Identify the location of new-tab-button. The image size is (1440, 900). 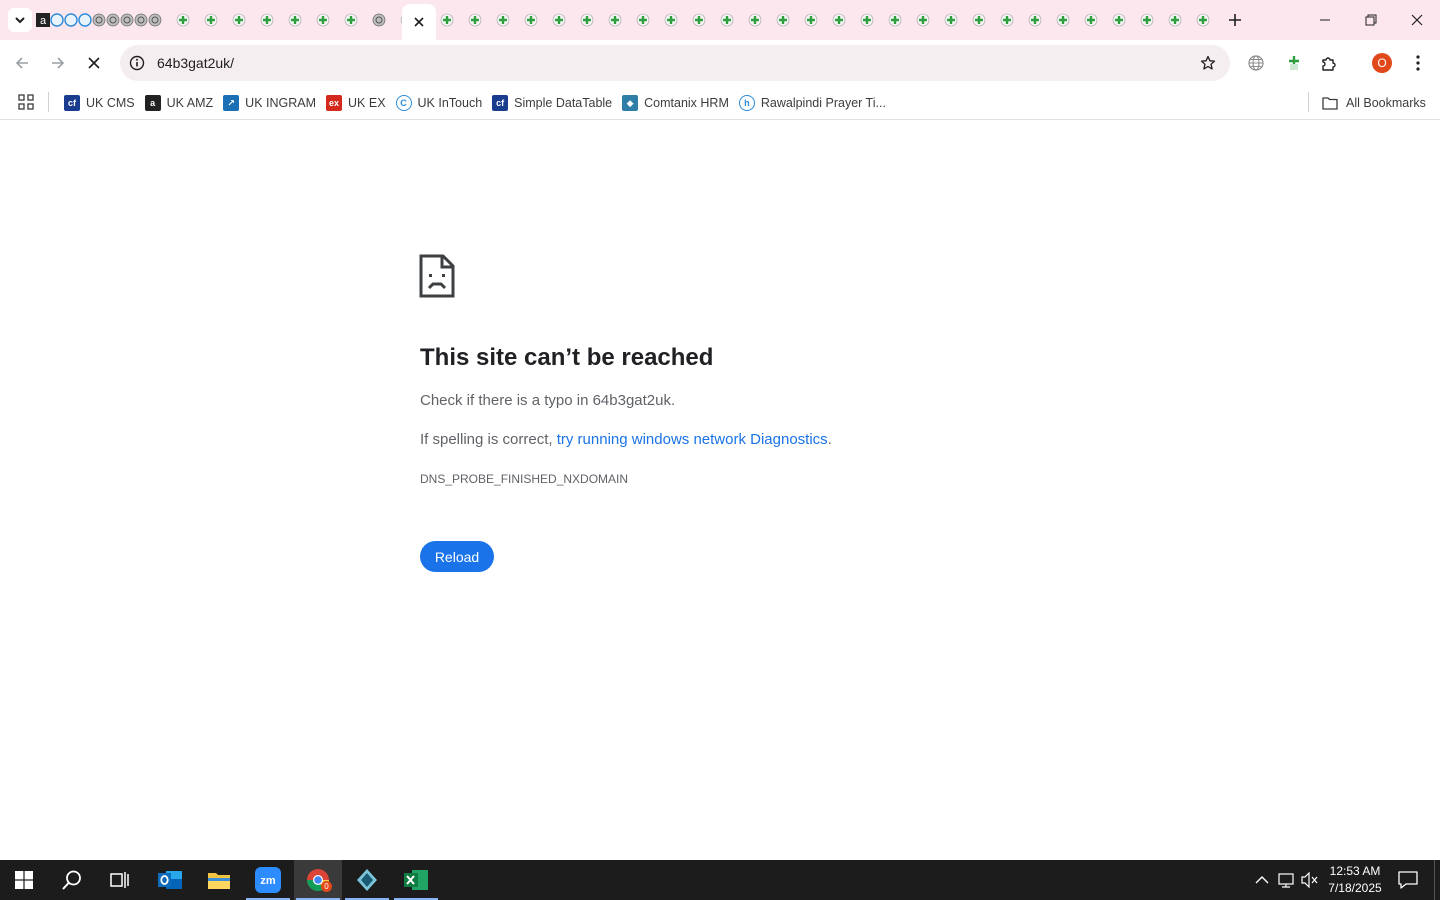
(1235, 20).